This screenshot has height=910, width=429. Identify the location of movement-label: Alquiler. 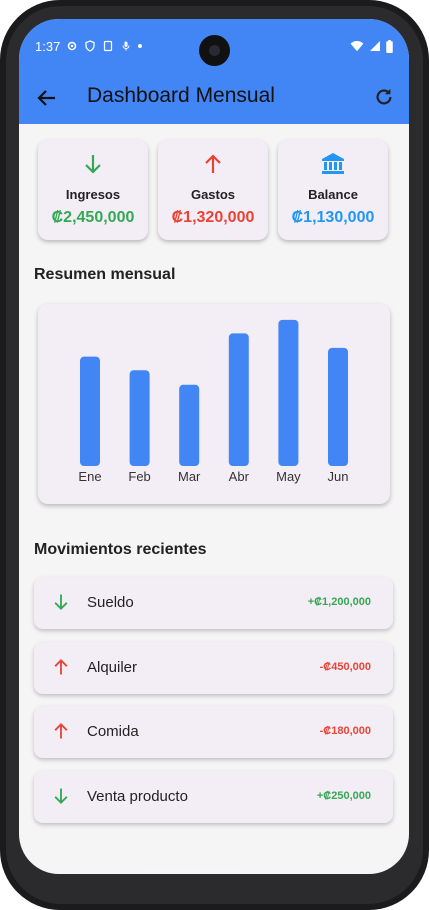
(112, 667).